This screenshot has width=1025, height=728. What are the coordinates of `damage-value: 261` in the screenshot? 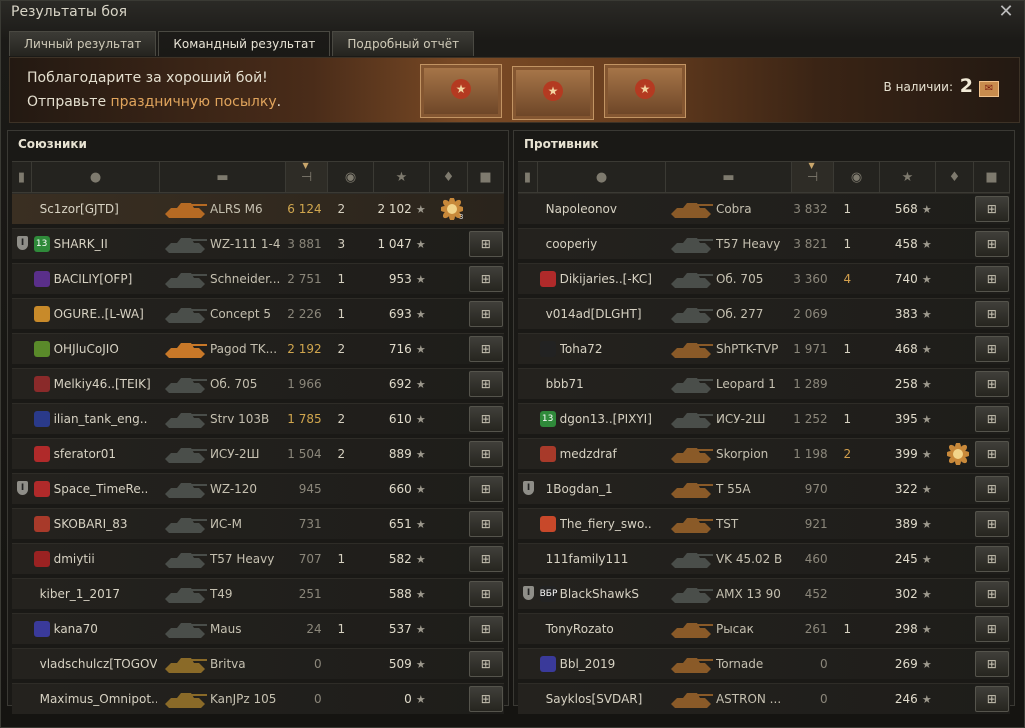 It's located at (816, 629).